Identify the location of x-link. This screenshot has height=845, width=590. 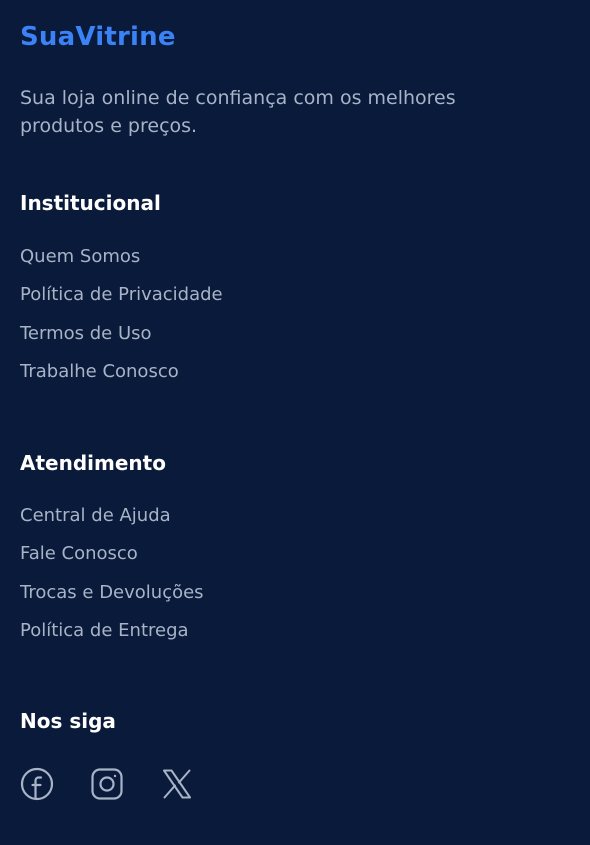
(177, 784).